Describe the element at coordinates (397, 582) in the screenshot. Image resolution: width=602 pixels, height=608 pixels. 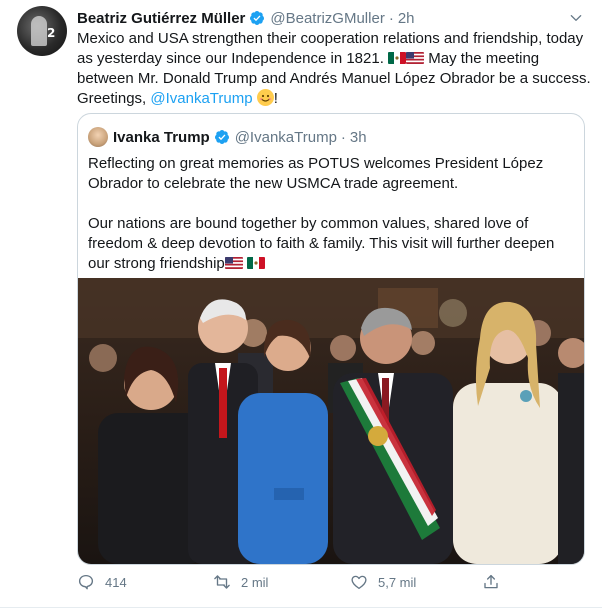
I see `like-count: 5,7 mil` at that location.